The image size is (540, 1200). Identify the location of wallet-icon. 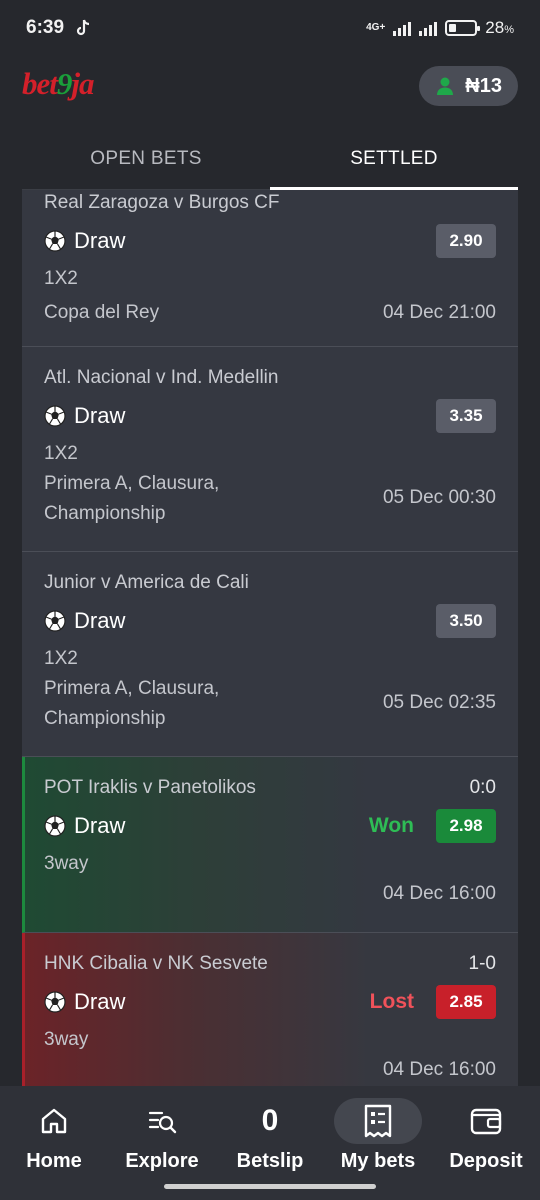
(486, 1121).